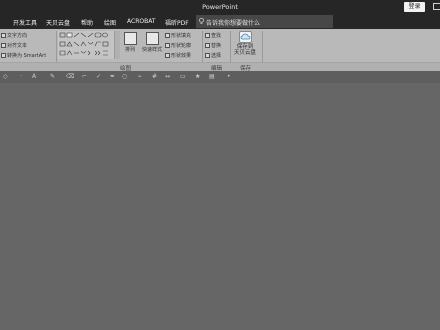 This screenshot has height=330, width=440. Describe the element at coordinates (178, 55) in the screenshot. I see `shape-effects-button: 形状效果` at that location.